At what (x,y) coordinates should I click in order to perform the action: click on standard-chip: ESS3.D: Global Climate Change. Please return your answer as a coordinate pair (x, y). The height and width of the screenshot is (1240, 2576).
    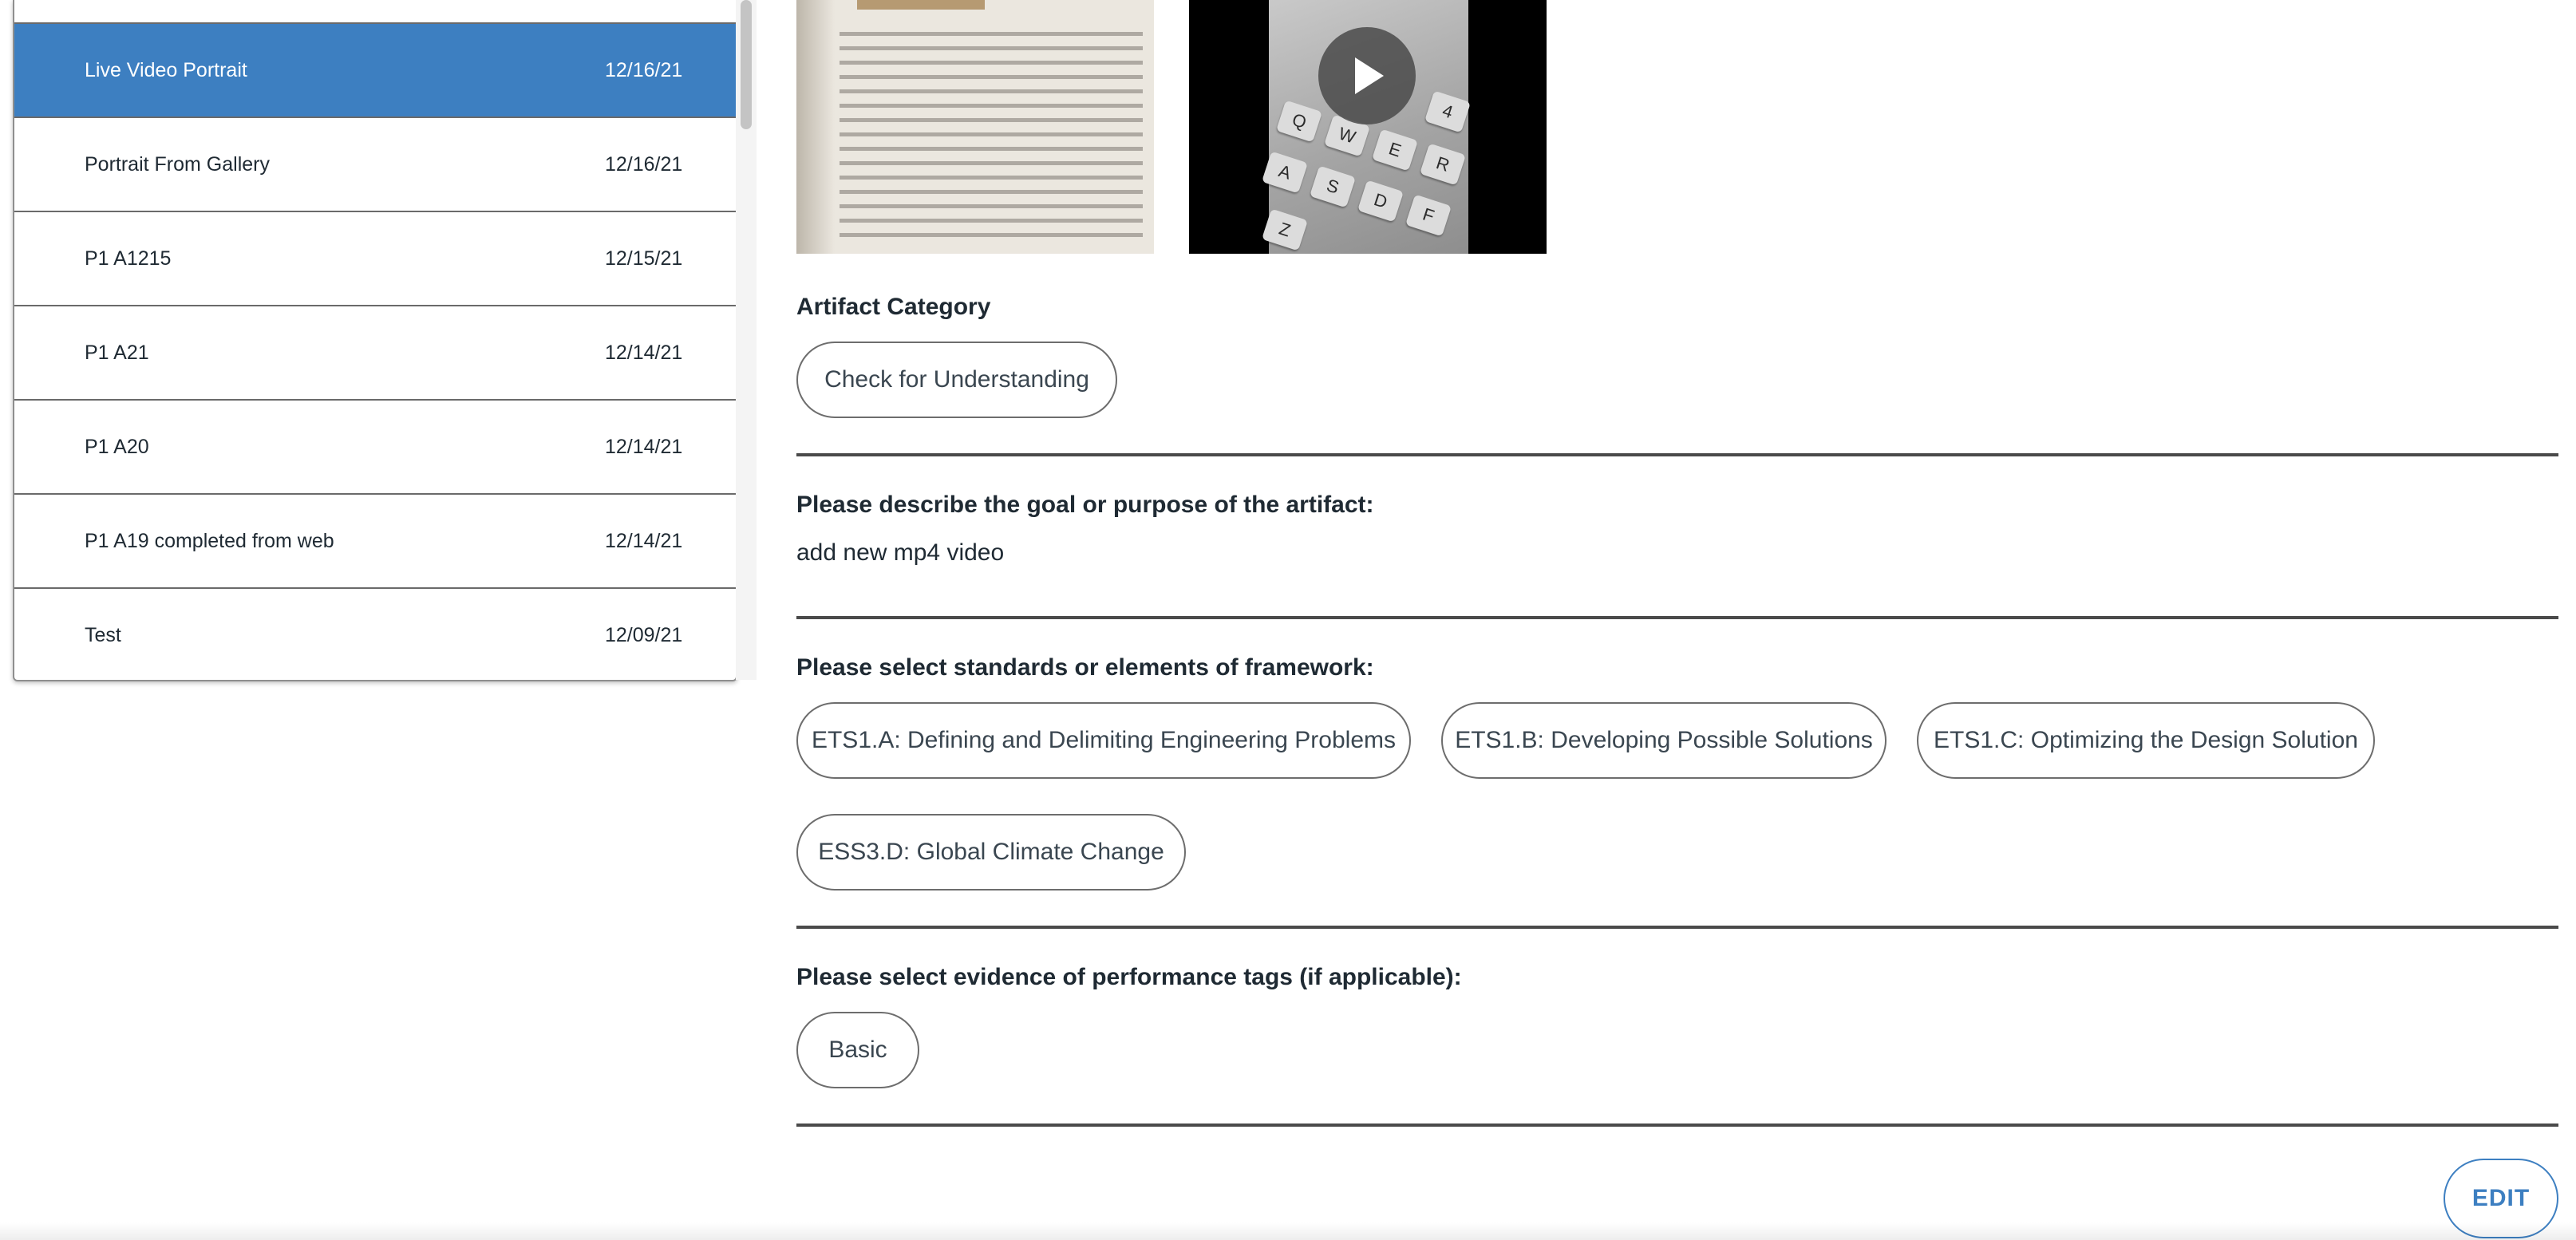
    Looking at the image, I should click on (991, 852).